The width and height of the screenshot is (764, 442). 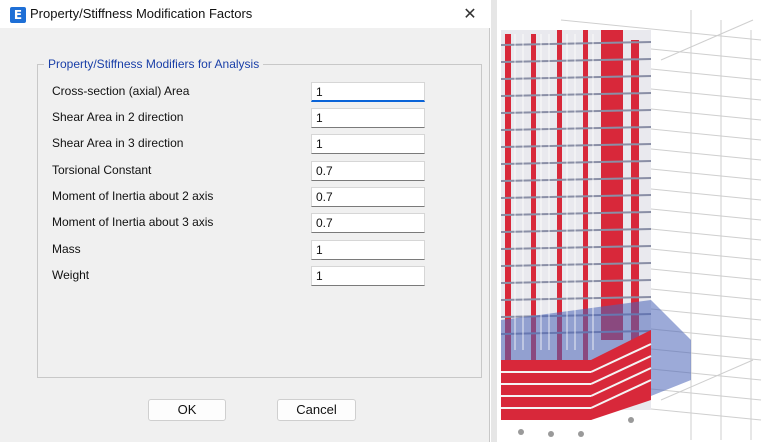 I want to click on mass-field, so click(x=368, y=250).